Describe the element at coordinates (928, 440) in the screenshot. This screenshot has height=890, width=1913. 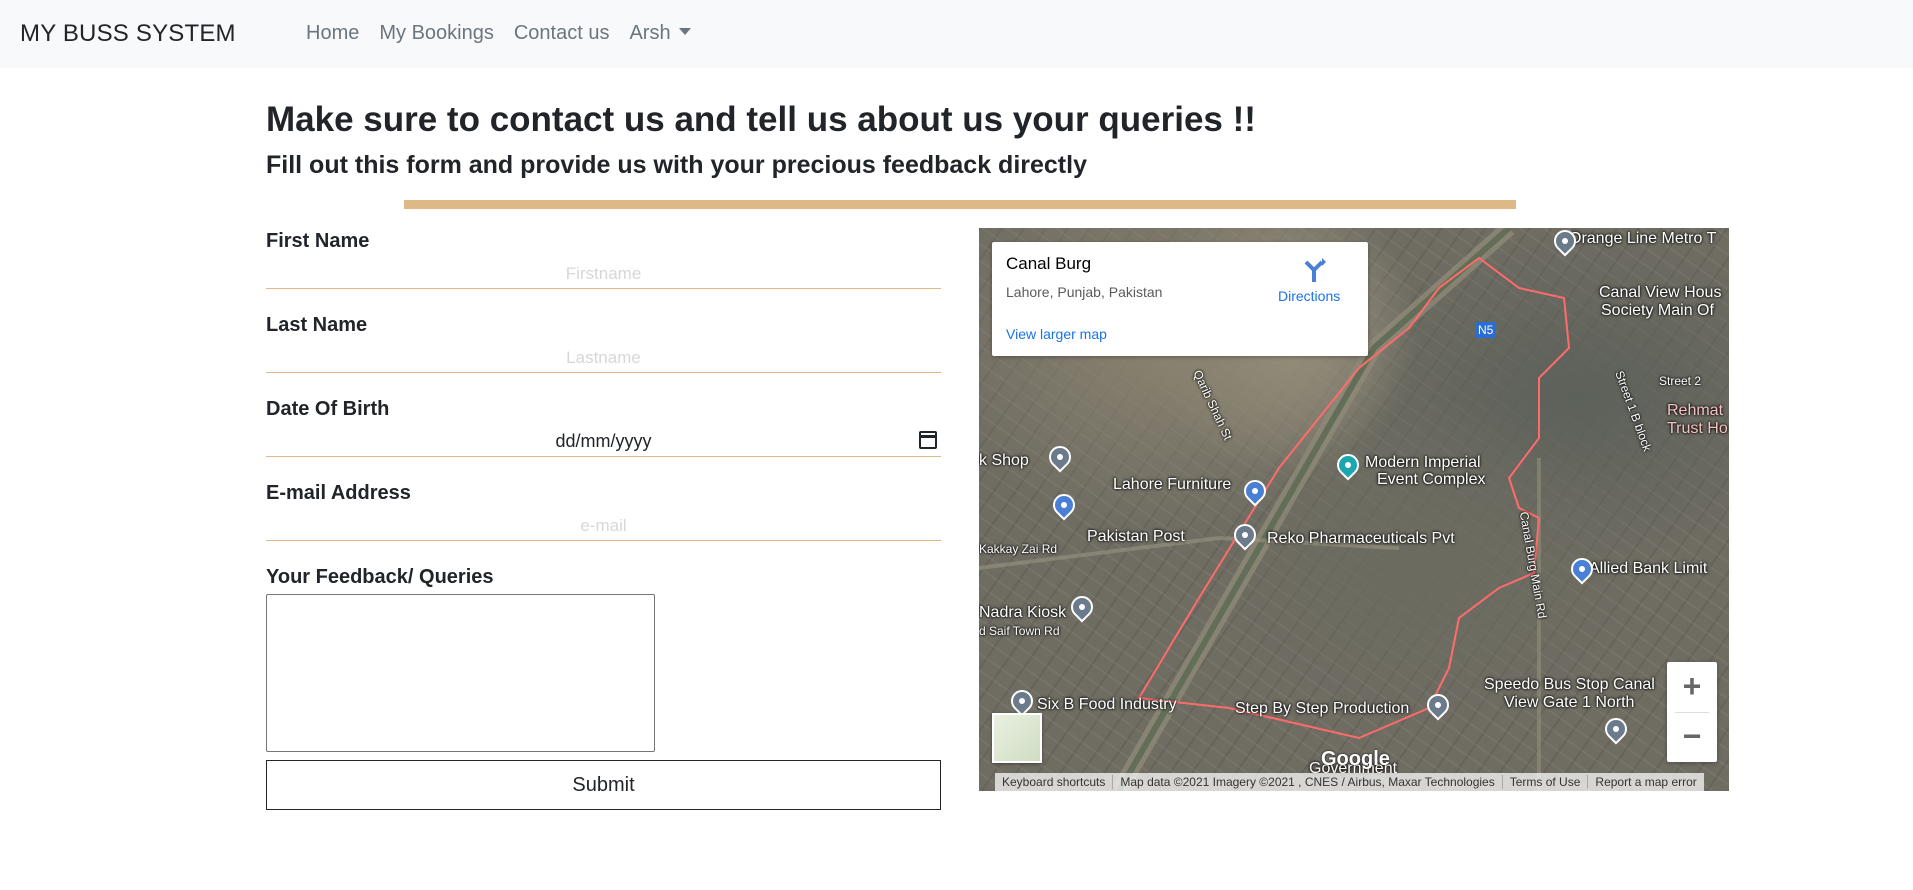
I see `calendar-icon` at that location.